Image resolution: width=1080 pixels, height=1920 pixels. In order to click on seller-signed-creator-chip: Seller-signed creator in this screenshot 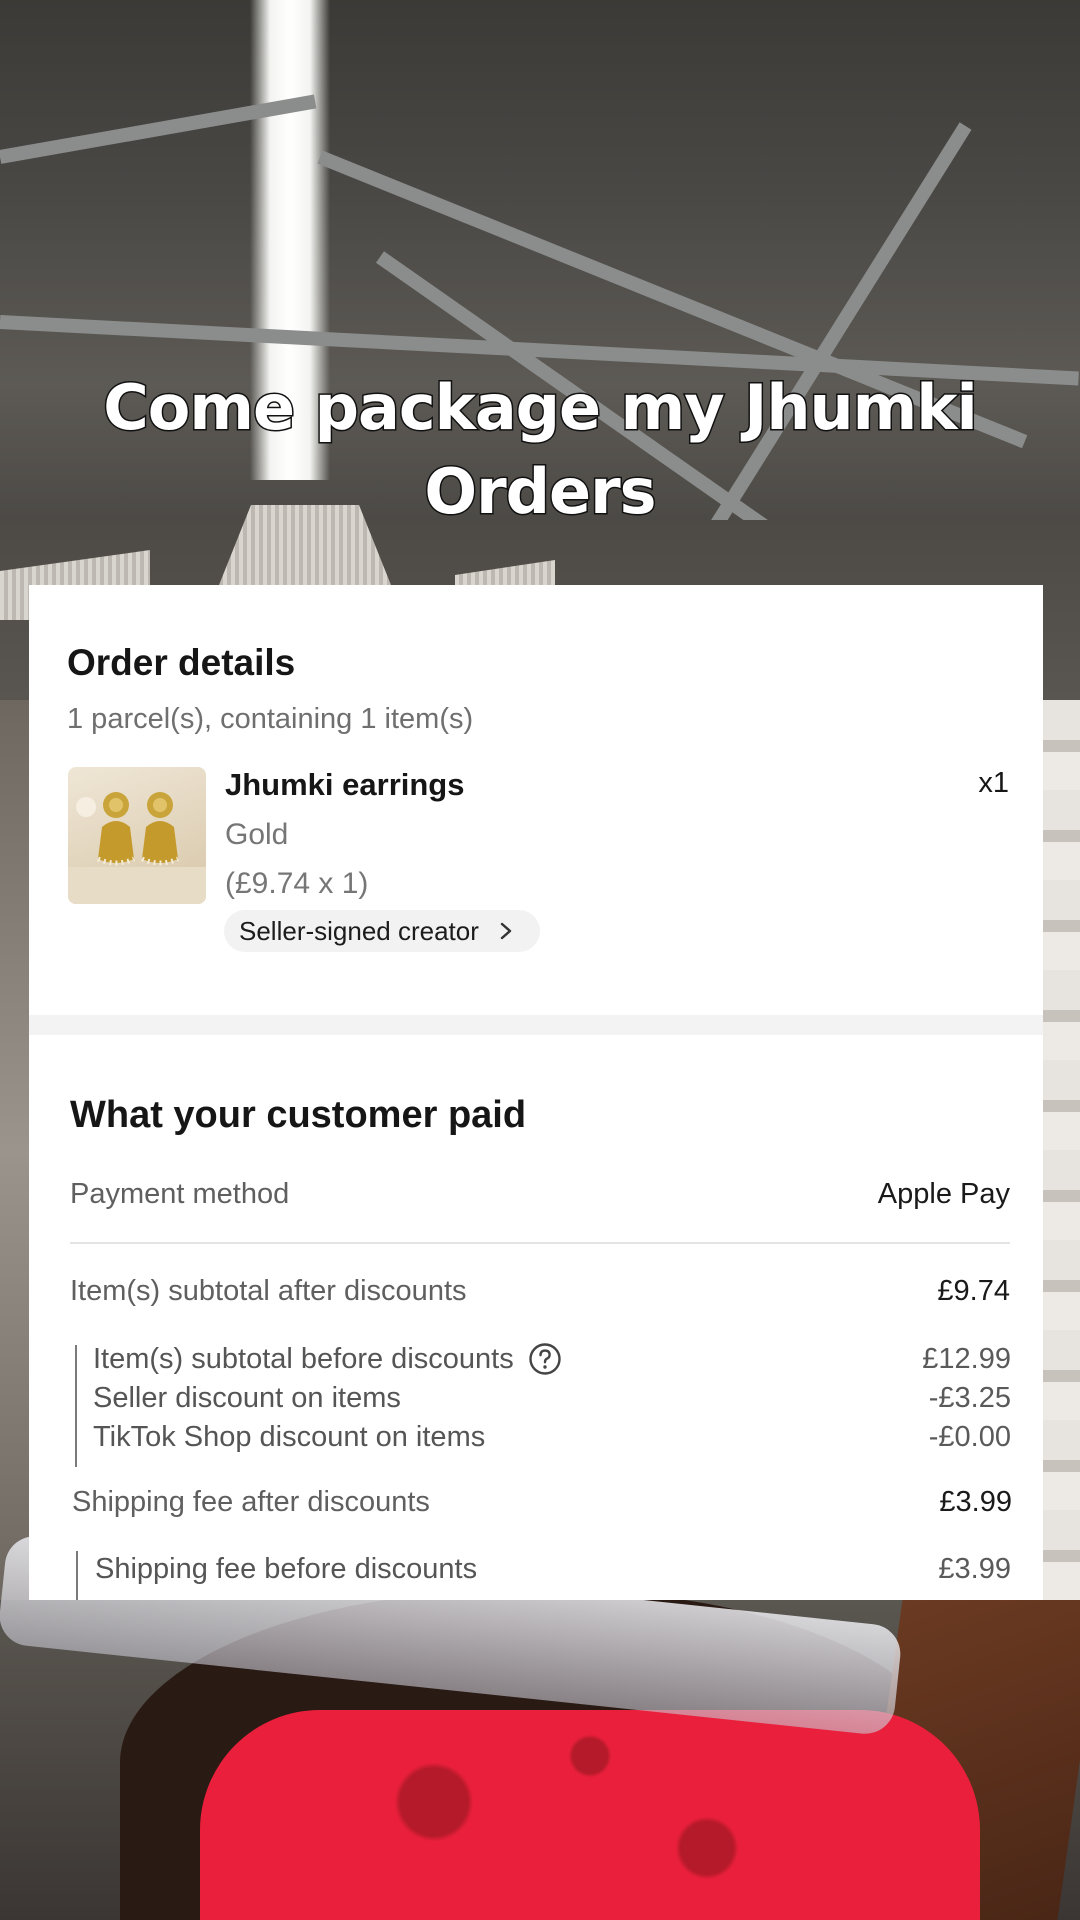, I will do `click(382, 931)`.